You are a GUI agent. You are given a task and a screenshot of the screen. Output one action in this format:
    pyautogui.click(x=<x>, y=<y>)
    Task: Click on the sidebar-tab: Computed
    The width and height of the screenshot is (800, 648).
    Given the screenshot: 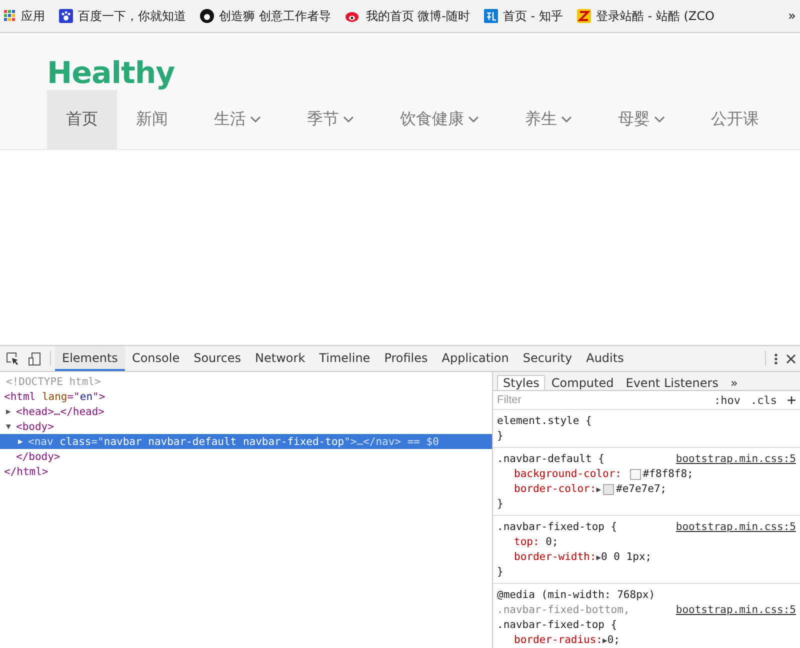 What is the action you would take?
    pyautogui.click(x=582, y=382)
    